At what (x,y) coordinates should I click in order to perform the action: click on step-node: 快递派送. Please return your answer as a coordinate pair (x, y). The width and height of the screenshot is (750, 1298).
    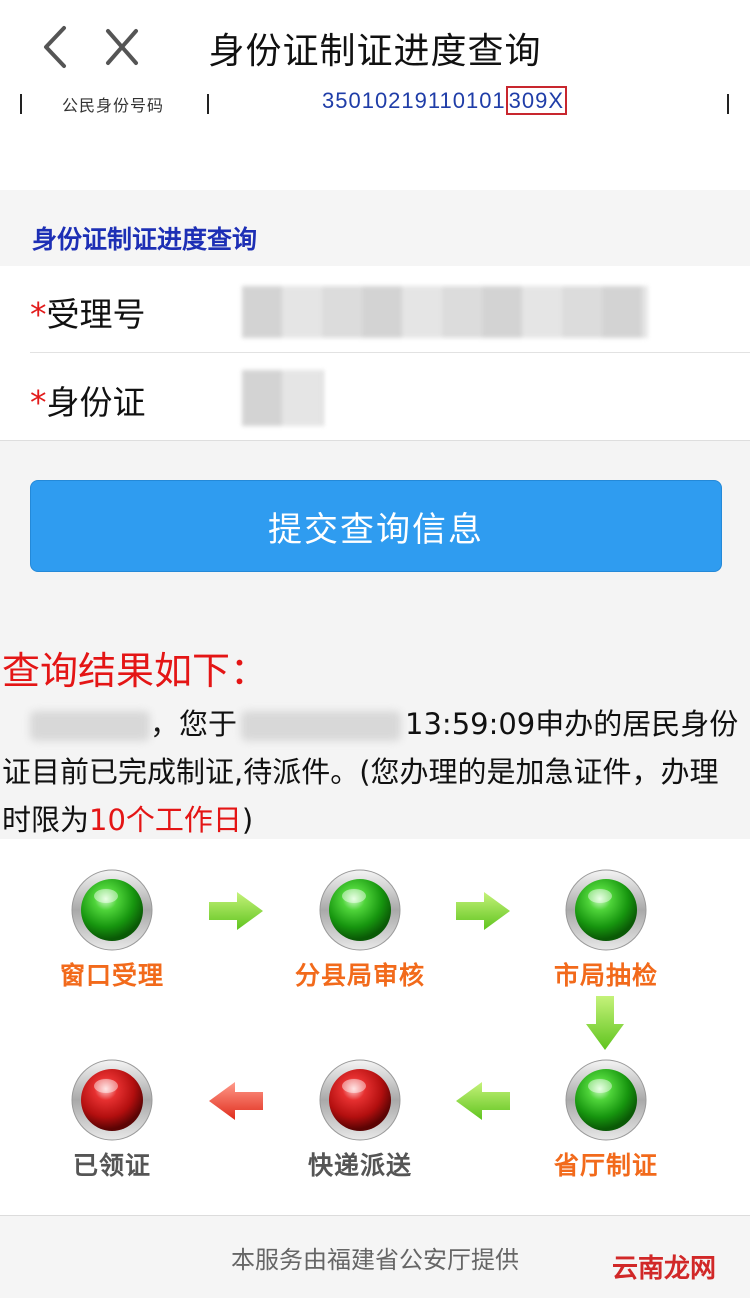
    Looking at the image, I should click on (360, 1120).